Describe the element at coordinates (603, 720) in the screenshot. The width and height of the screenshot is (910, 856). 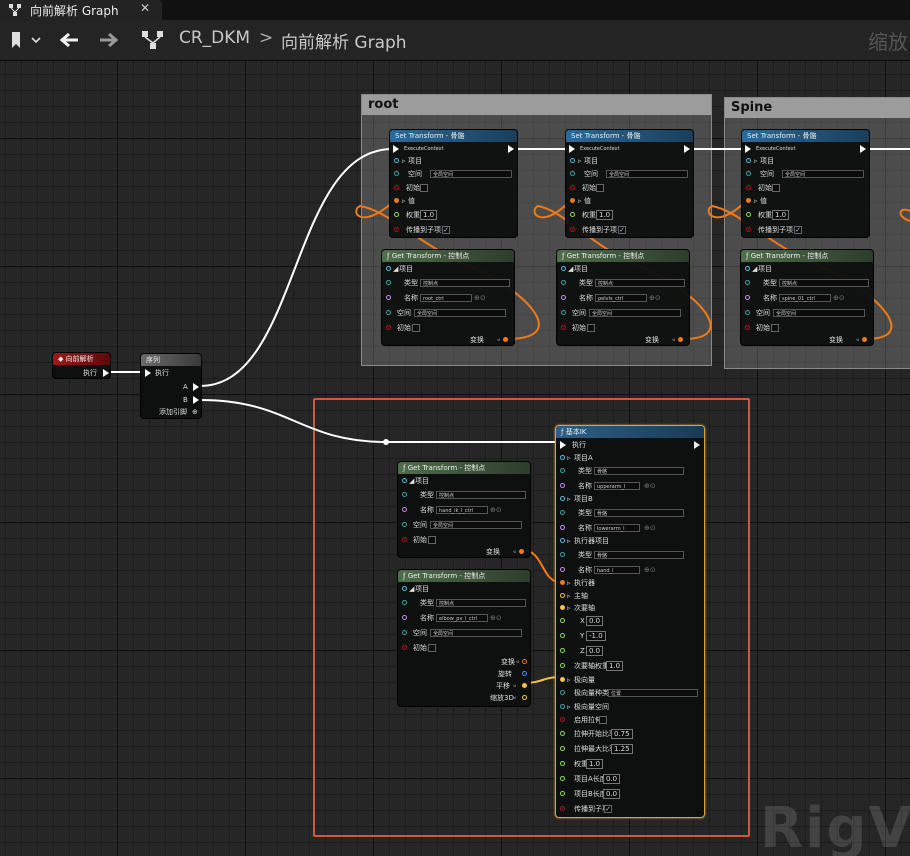
I see `checkbox` at that location.